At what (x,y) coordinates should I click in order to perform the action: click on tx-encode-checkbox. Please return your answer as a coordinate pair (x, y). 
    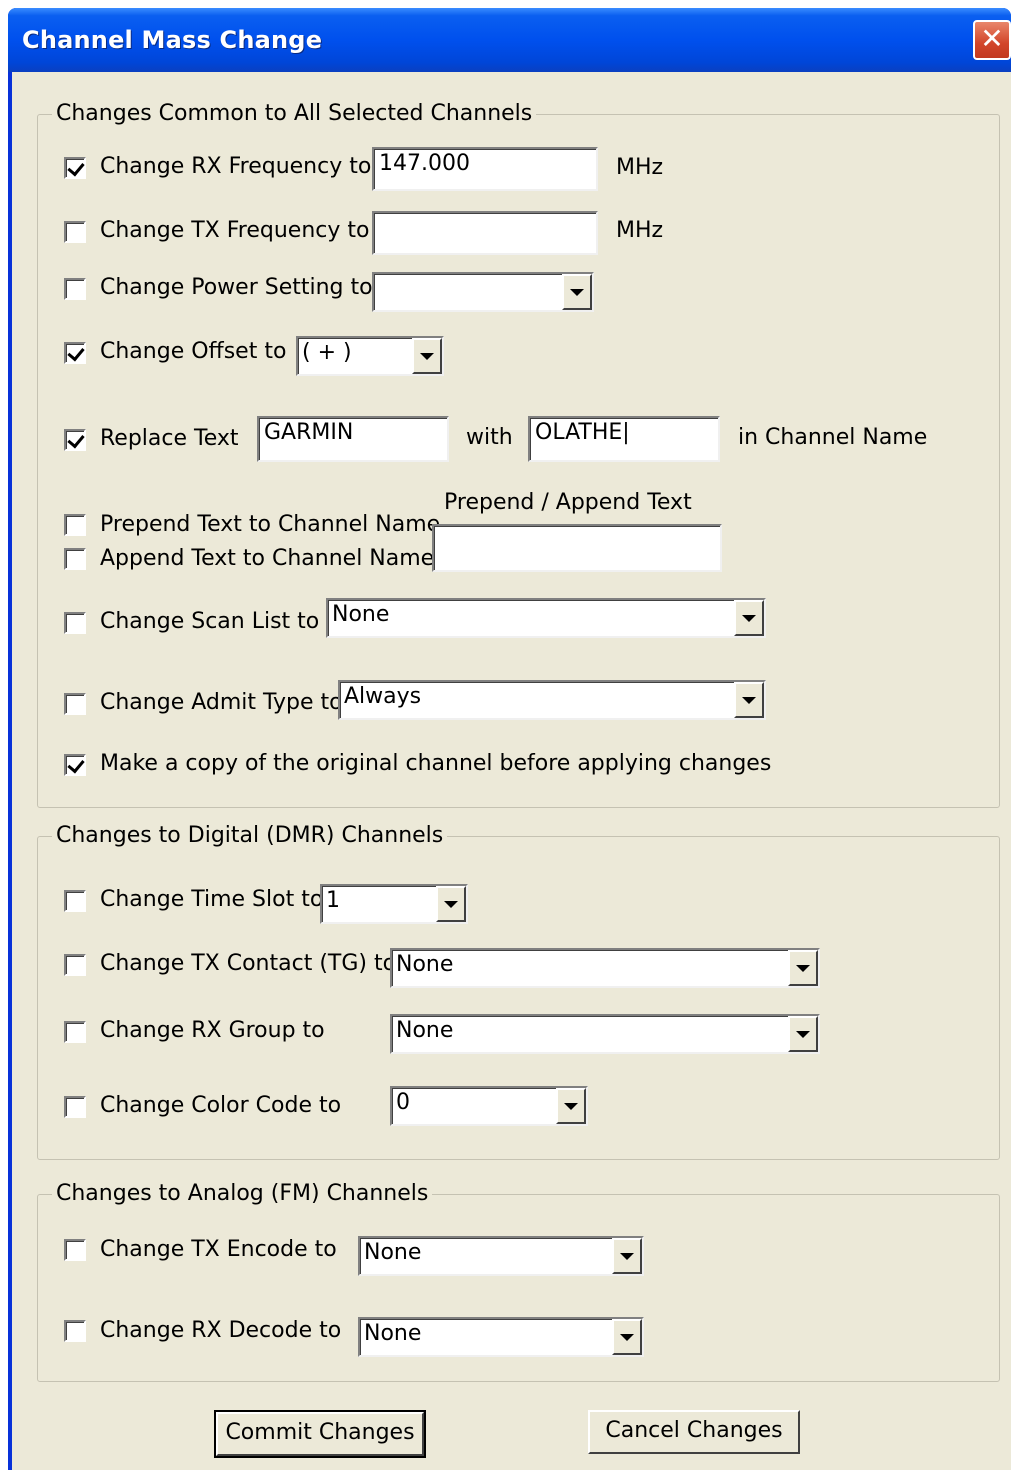
    Looking at the image, I should click on (75, 1250).